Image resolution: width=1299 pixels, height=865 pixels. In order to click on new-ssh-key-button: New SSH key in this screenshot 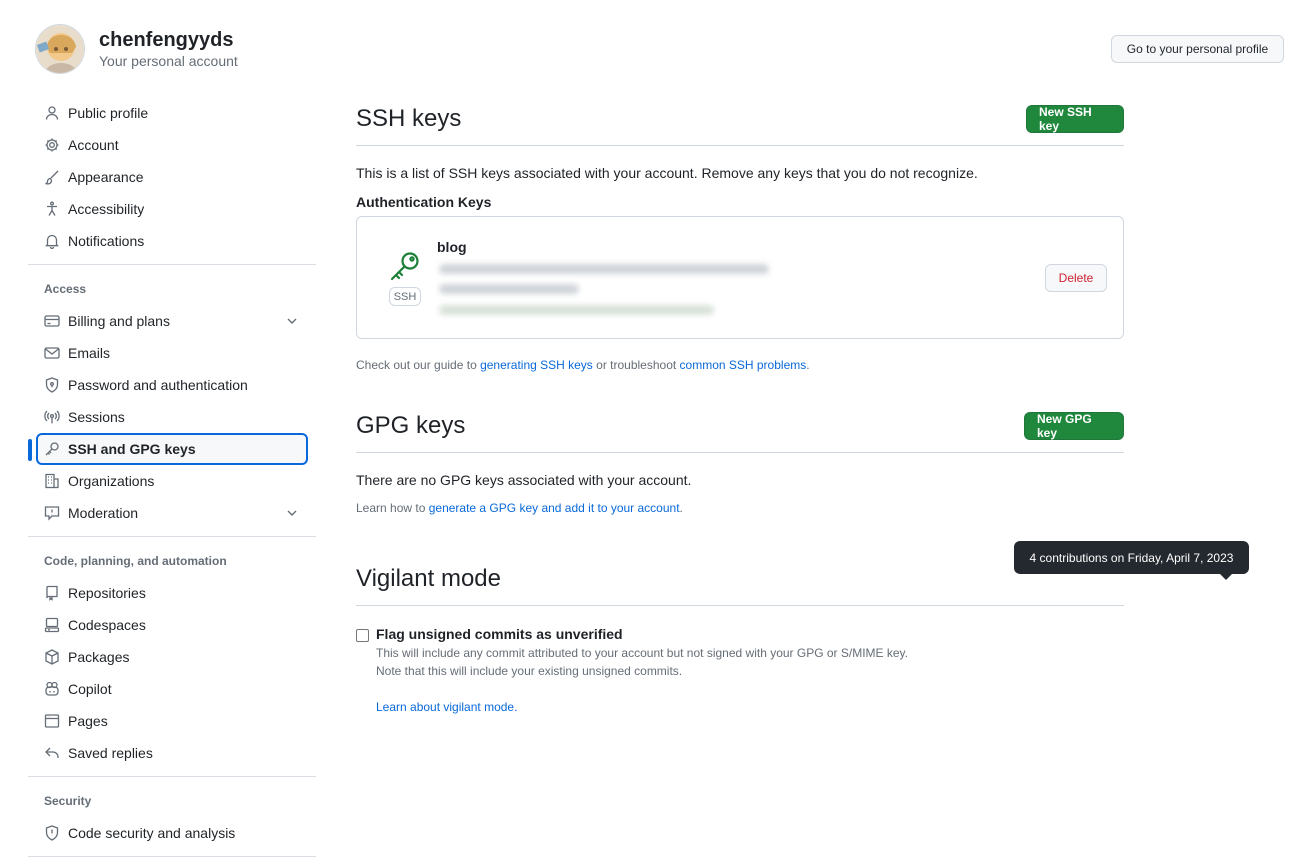, I will do `click(1075, 119)`.